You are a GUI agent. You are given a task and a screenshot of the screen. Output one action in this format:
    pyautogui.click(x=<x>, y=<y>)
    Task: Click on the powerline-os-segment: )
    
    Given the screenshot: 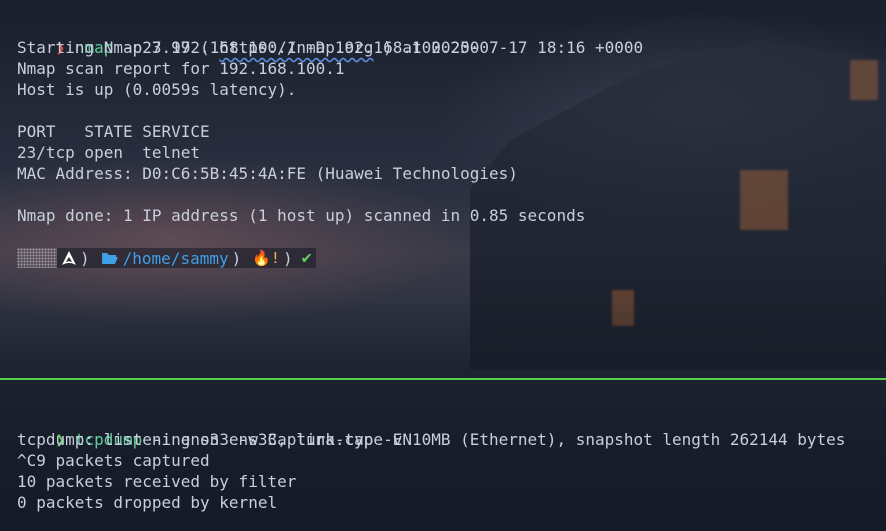 What is the action you would take?
    pyautogui.click(x=77, y=258)
    